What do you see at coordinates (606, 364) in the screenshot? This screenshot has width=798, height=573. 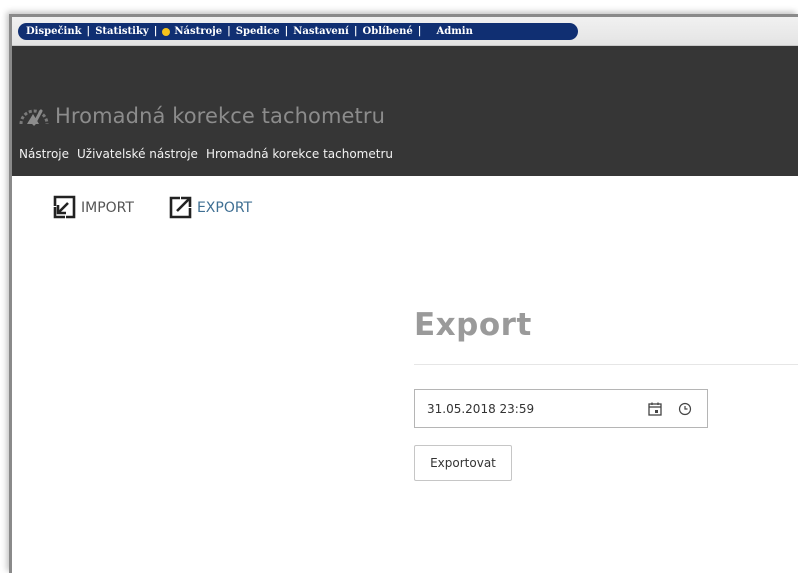 I see `section-divider` at bounding box center [606, 364].